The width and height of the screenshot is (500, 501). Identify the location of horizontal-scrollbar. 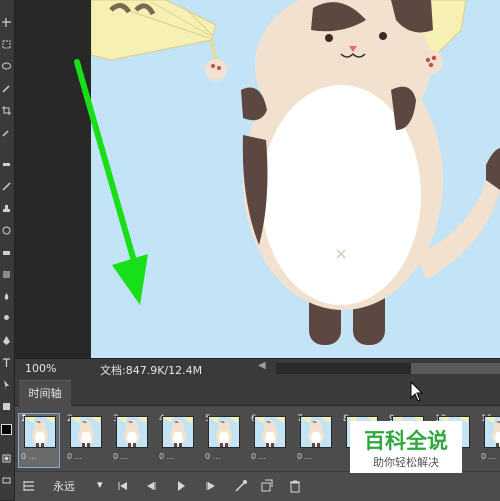
(388, 368).